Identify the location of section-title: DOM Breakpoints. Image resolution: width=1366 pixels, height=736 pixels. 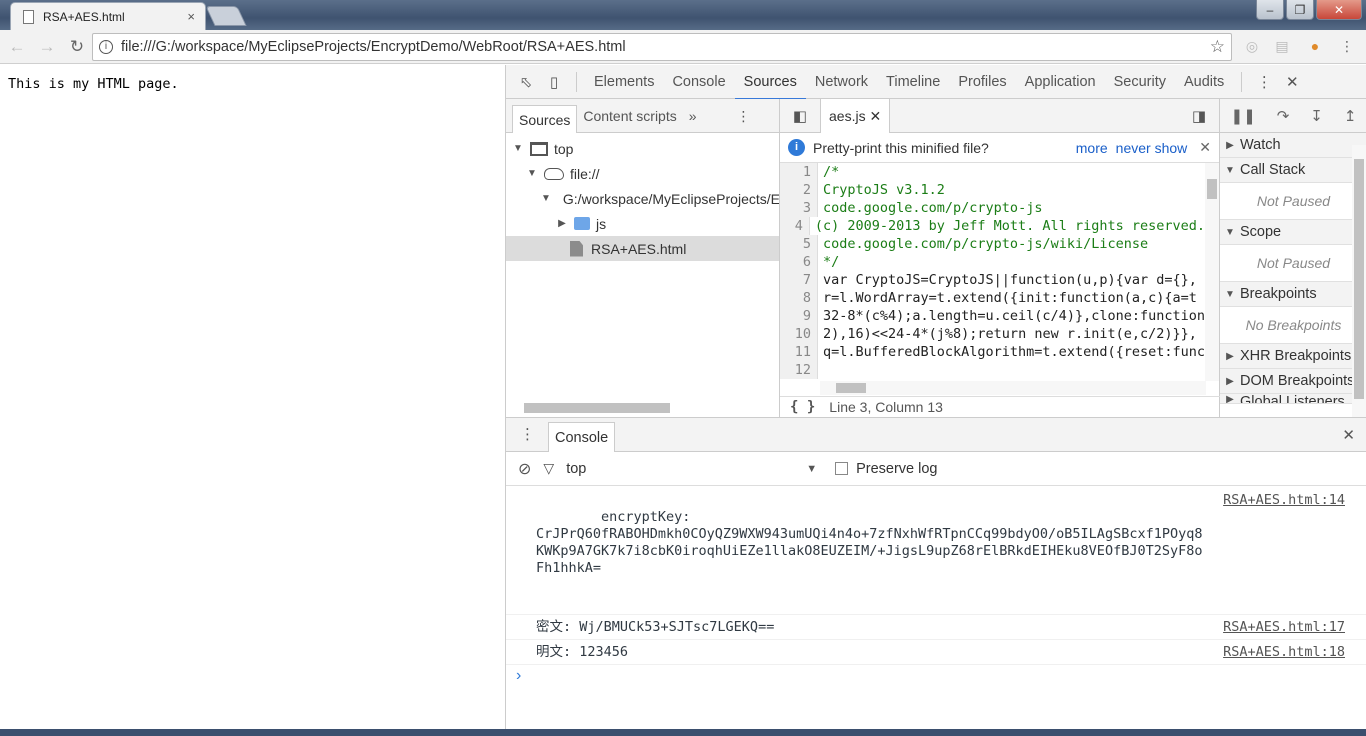
(1297, 381).